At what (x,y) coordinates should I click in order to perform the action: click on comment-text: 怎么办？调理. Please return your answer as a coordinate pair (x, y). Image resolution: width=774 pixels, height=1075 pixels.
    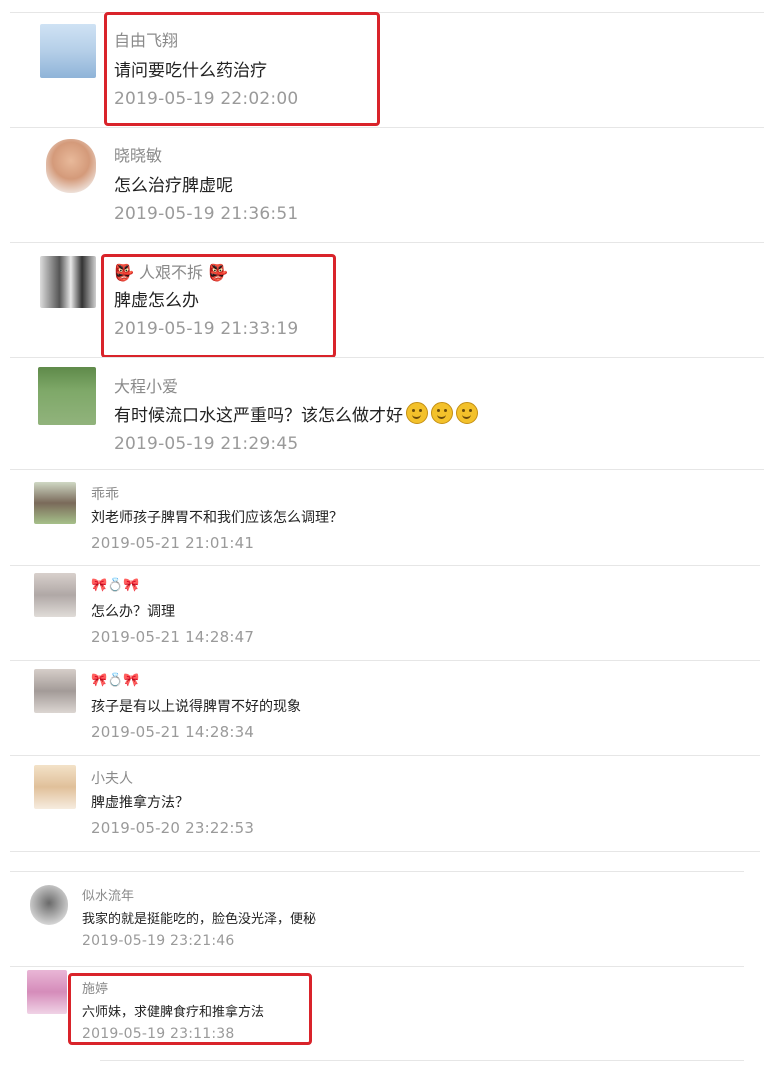
    Looking at the image, I should click on (133, 612).